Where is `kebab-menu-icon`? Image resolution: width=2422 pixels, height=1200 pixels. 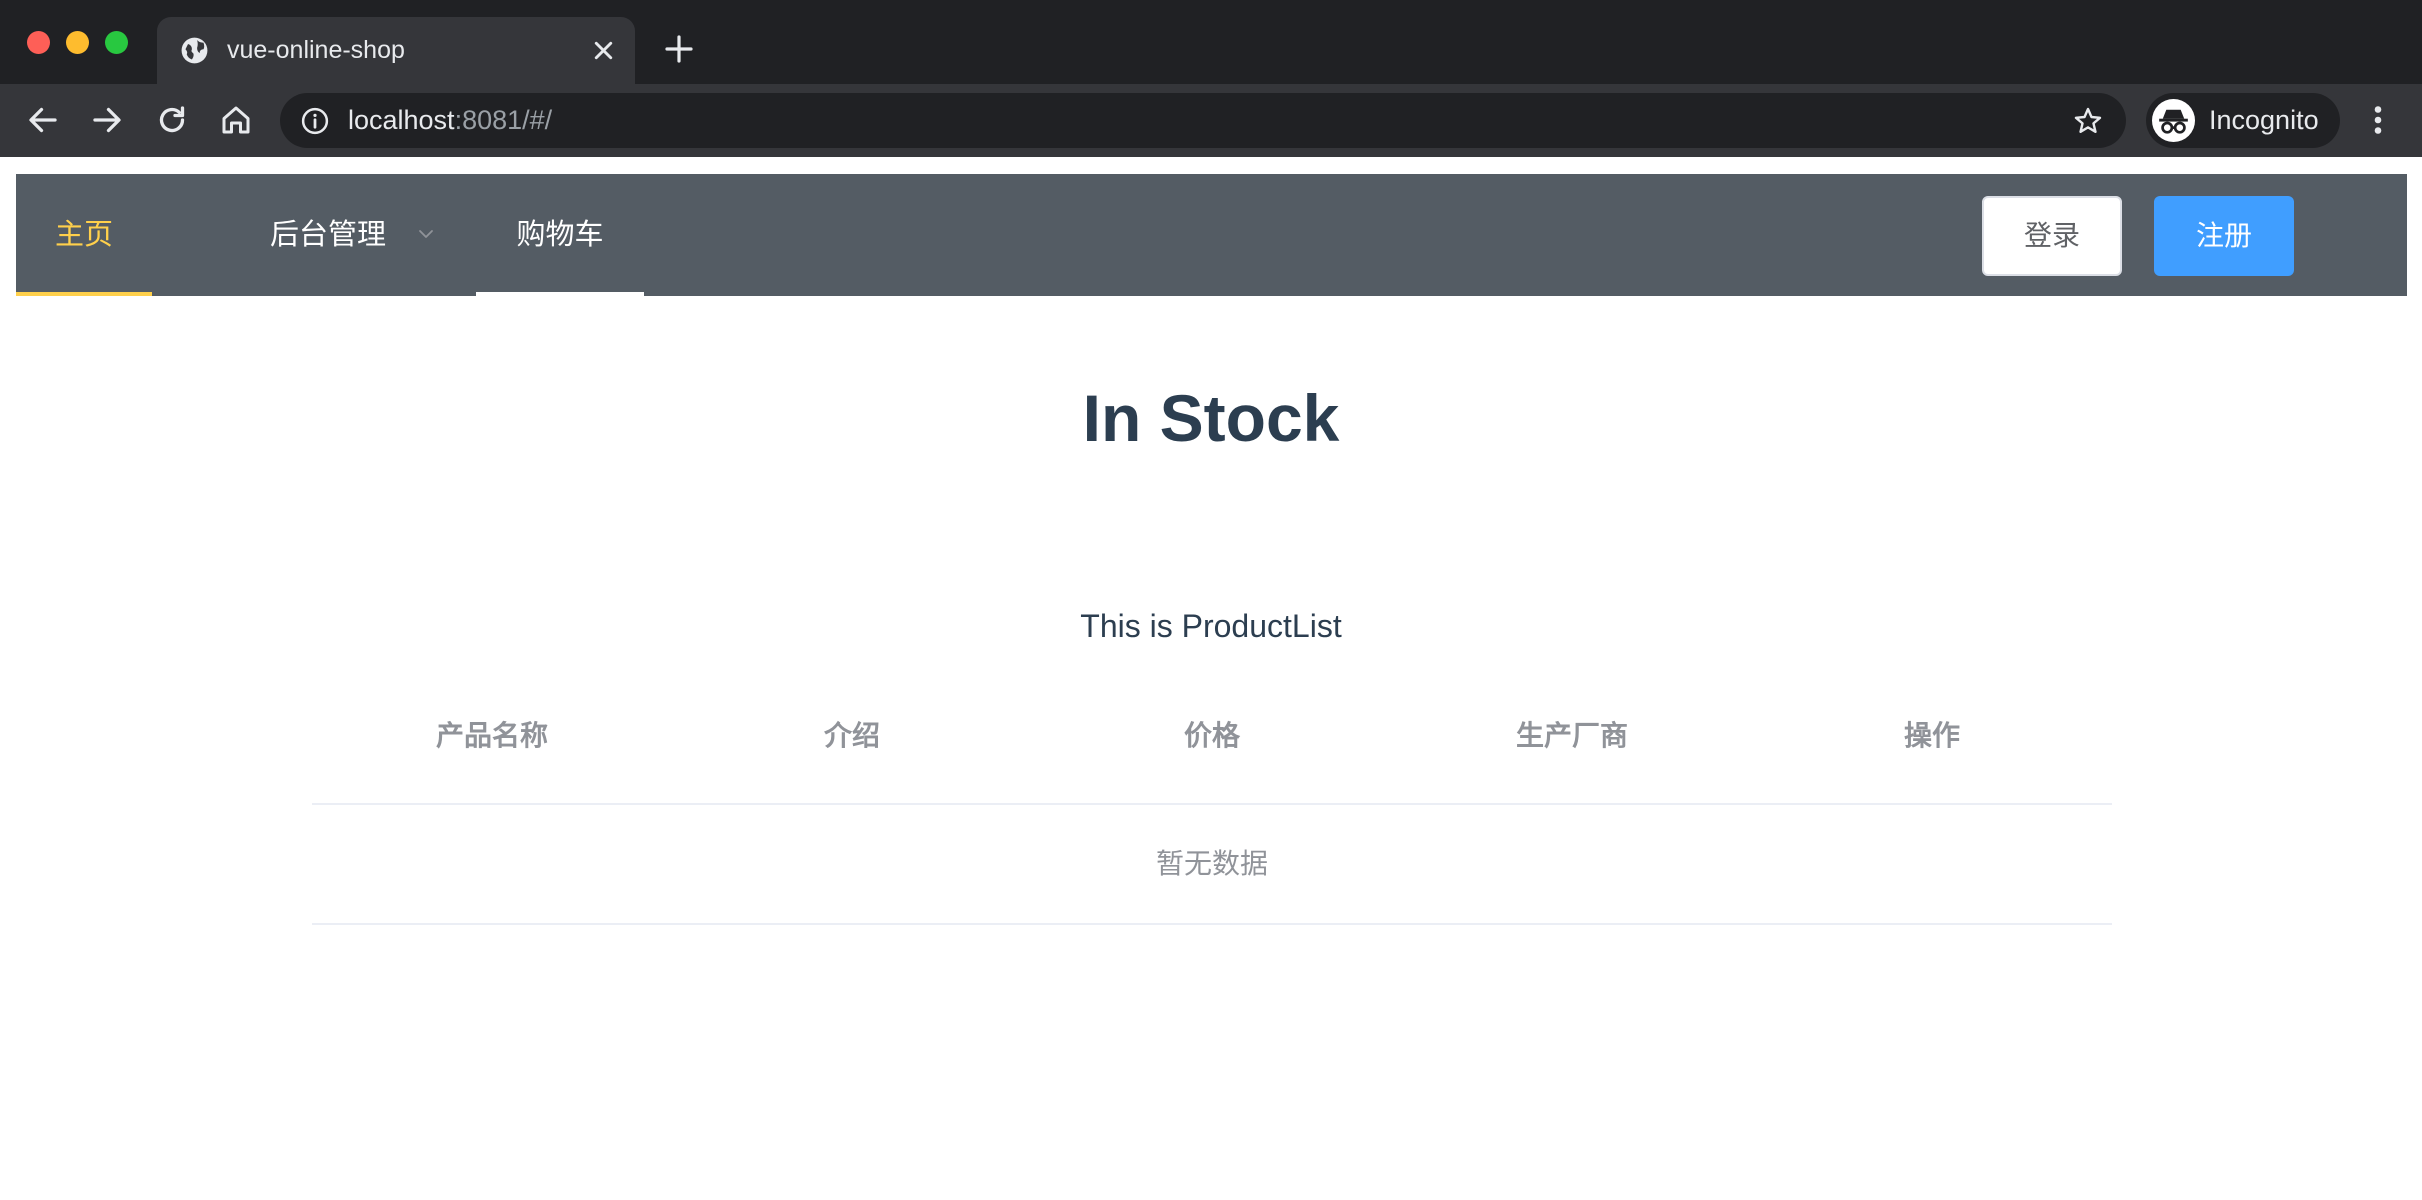
kebab-menu-icon is located at coordinates (2378, 120).